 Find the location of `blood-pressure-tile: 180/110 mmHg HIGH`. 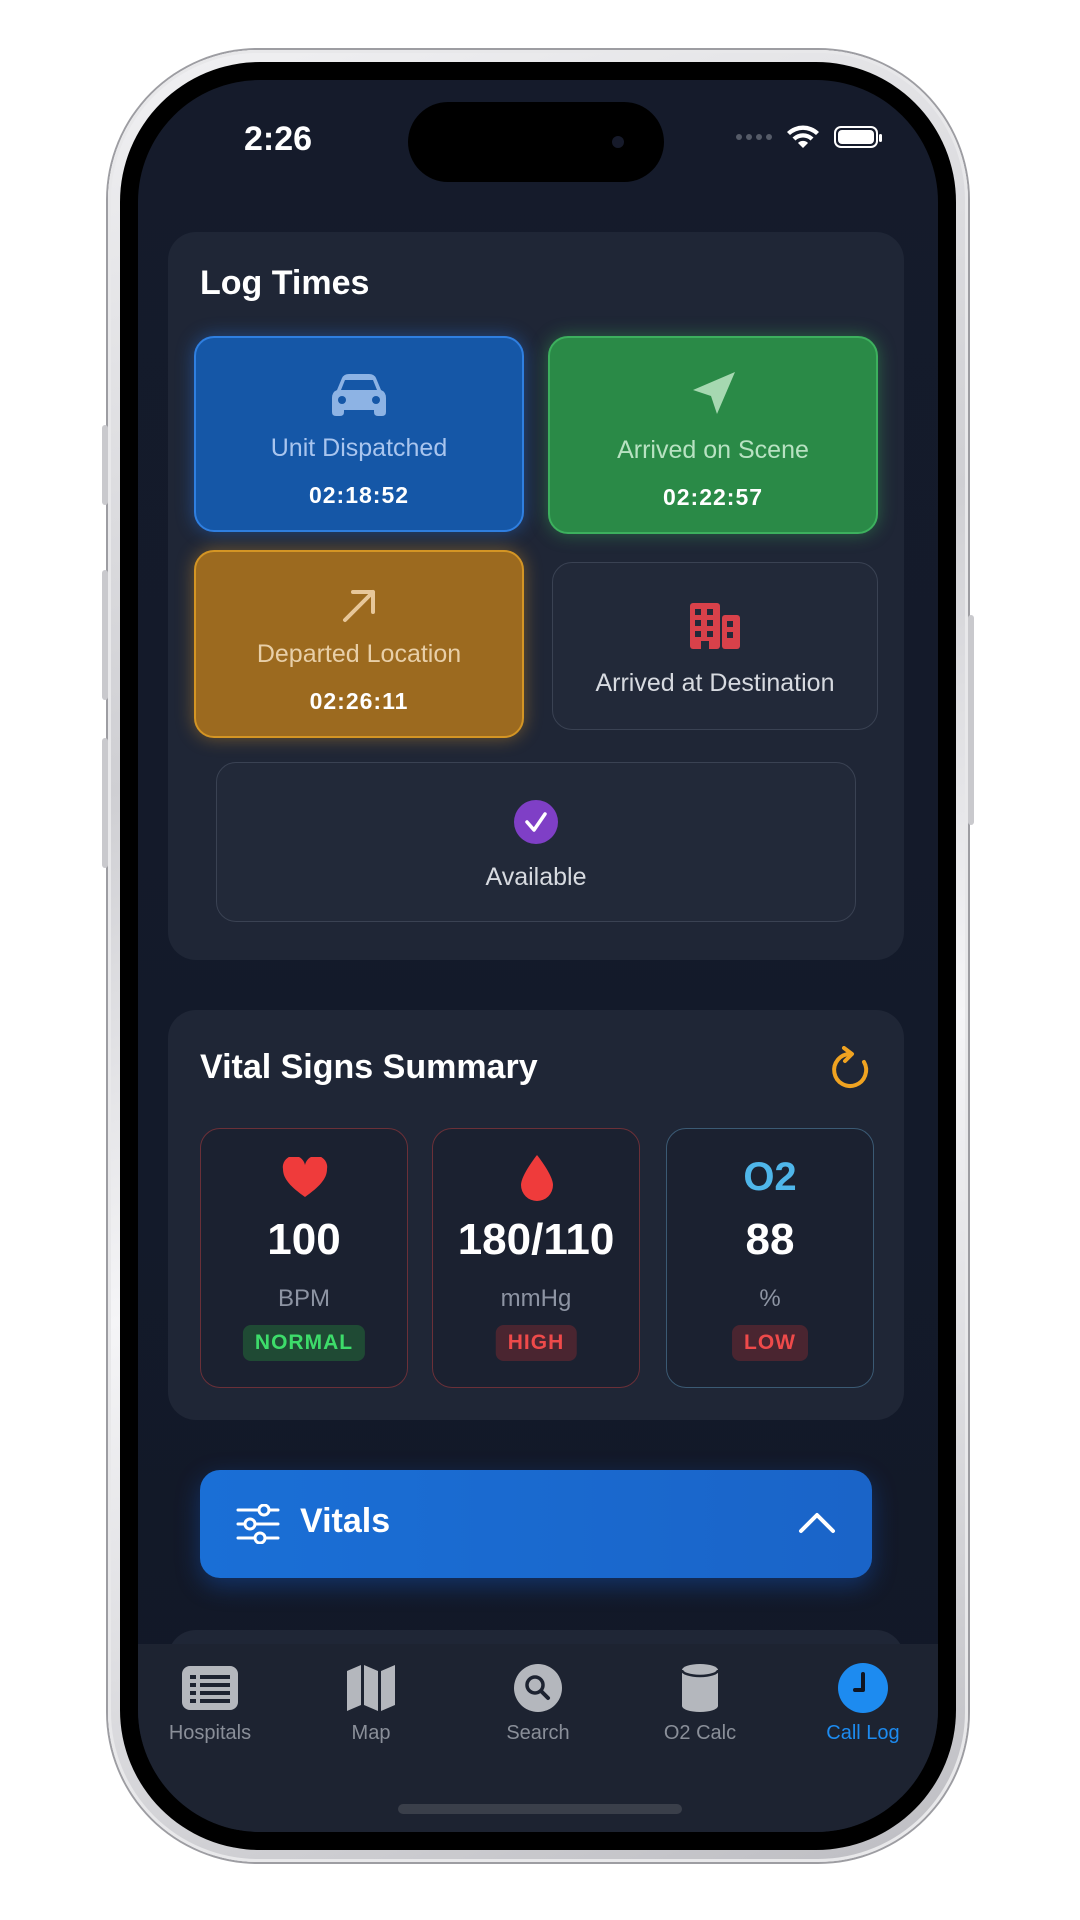

blood-pressure-tile: 180/110 mmHg HIGH is located at coordinates (536, 1258).